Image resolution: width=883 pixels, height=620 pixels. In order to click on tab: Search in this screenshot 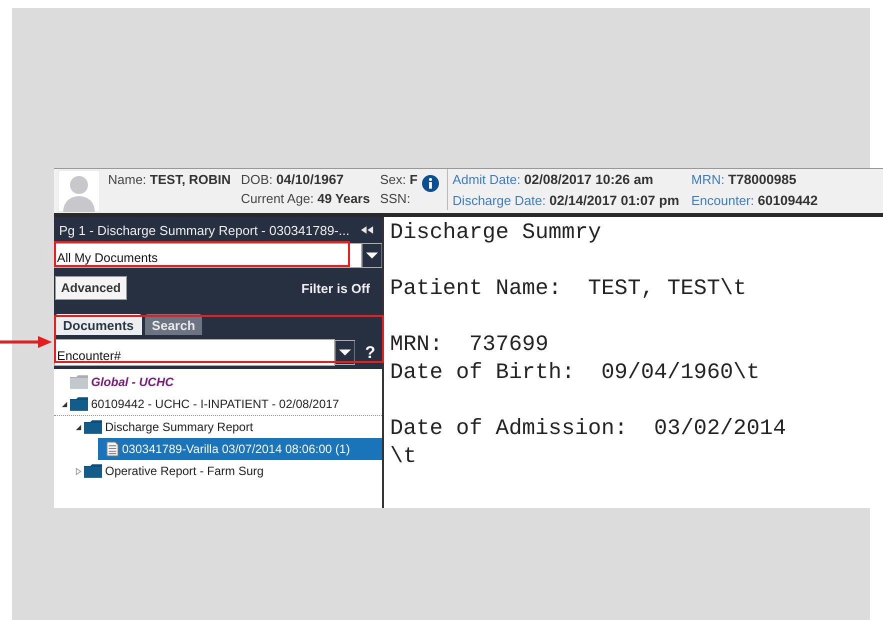, I will do `click(173, 324)`.